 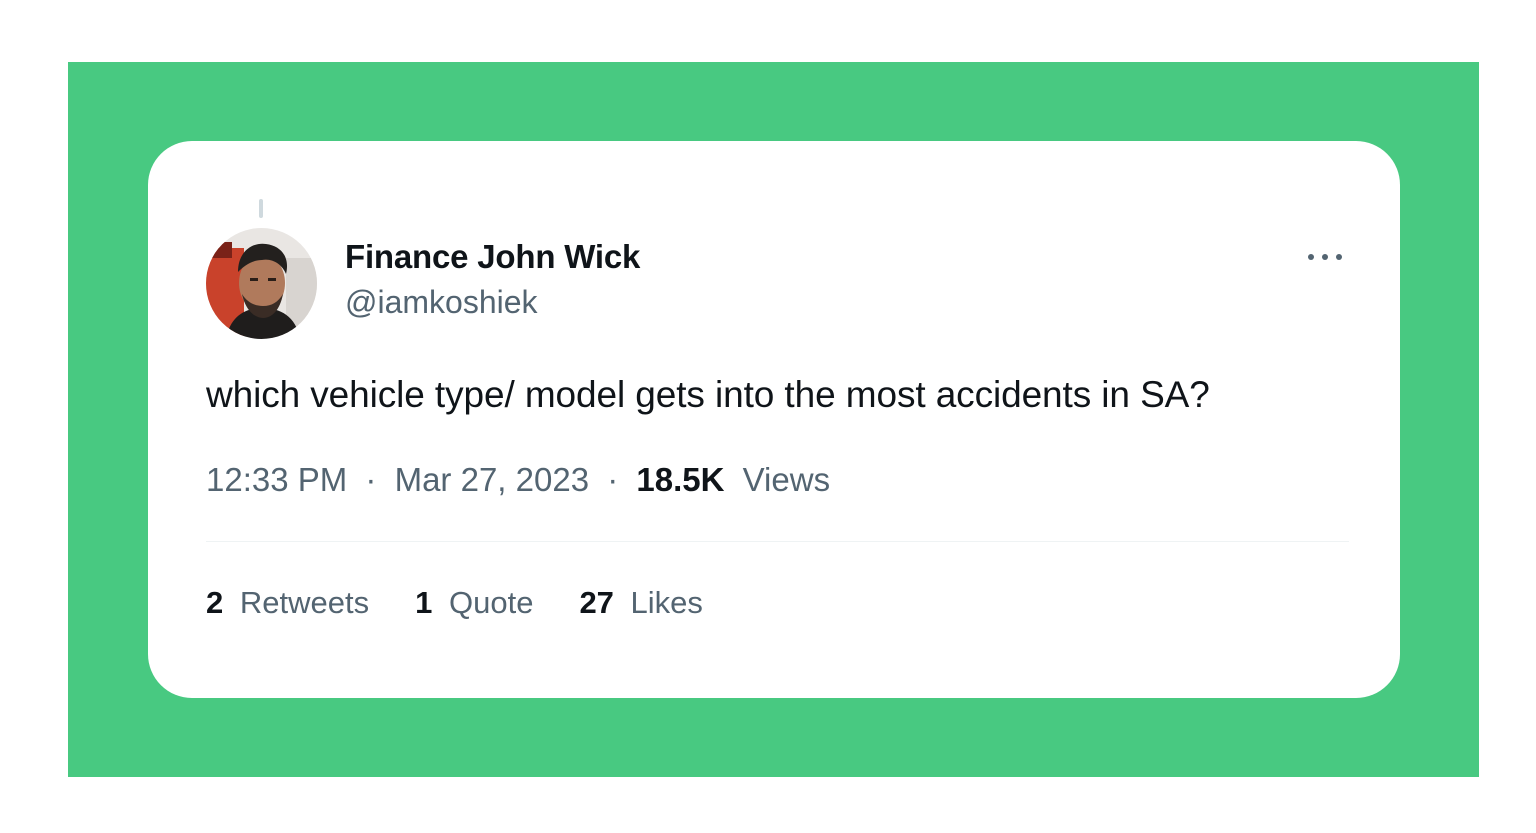 What do you see at coordinates (777, 541) in the screenshot?
I see `divider` at bounding box center [777, 541].